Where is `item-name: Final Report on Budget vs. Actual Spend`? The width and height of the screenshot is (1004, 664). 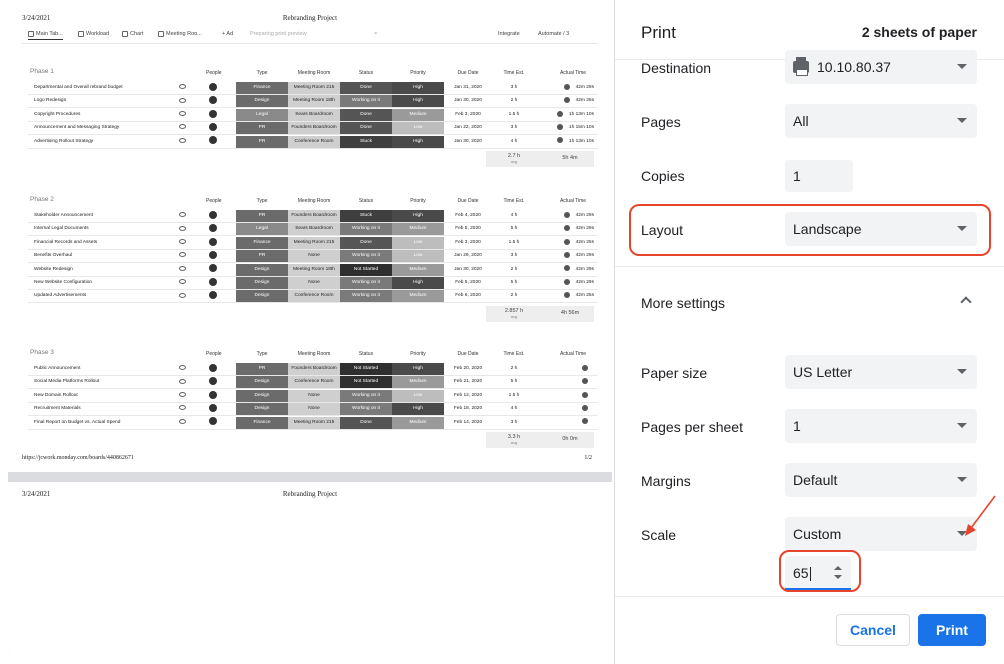
item-name: Final Report on Budget vs. Actual Spend is located at coordinates (77, 422).